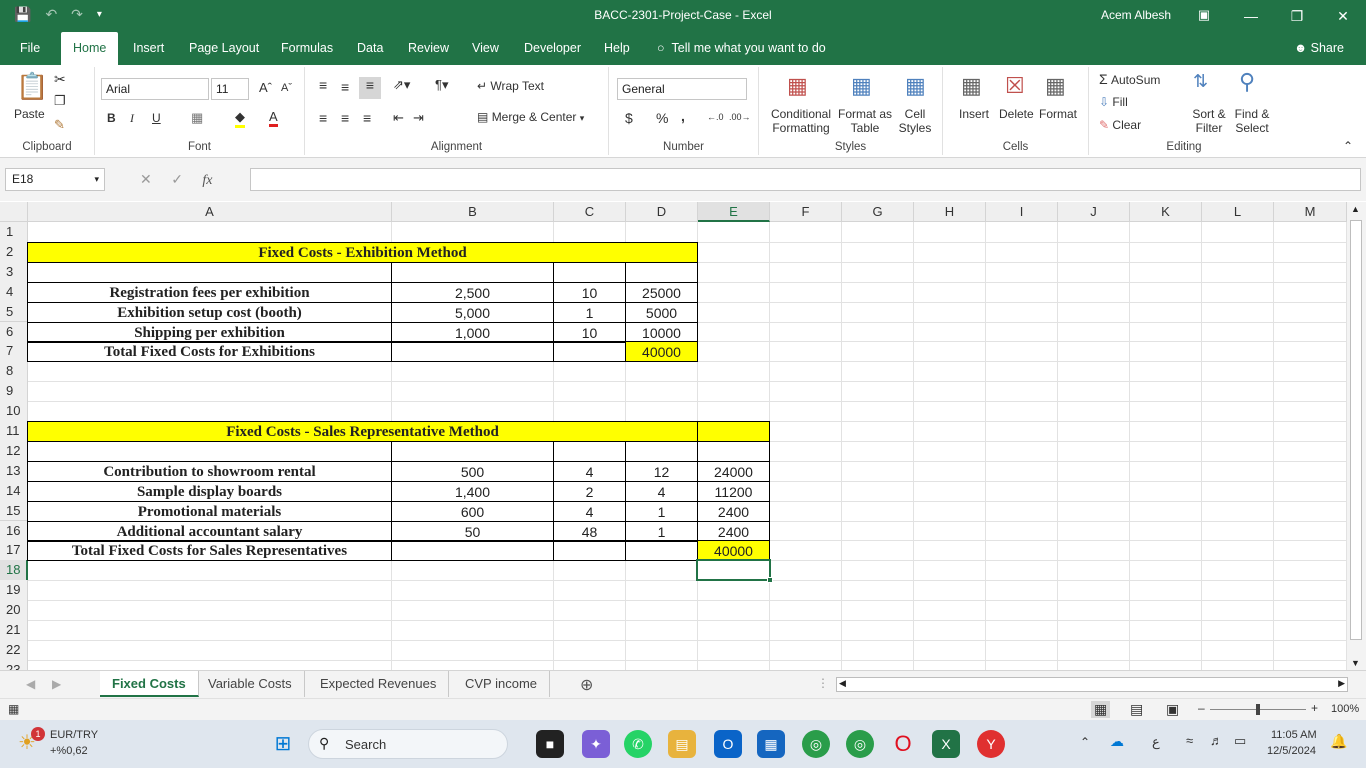  What do you see at coordinates (1343, 16) in the screenshot?
I see `close-button: ✕` at bounding box center [1343, 16].